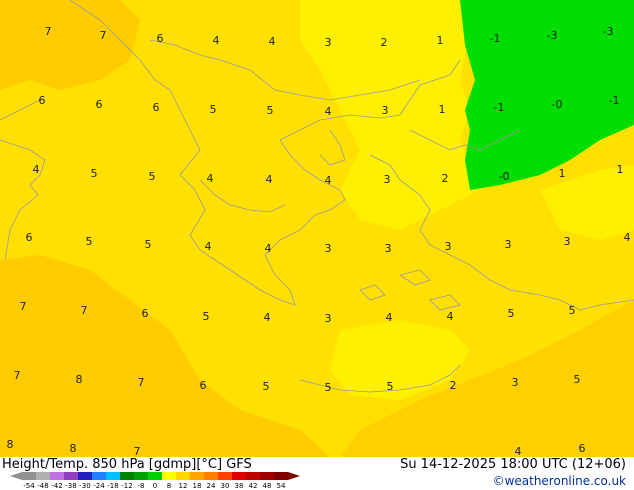 The width and height of the screenshot is (634, 490). What do you see at coordinates (155, 486) in the screenshot?
I see `legend-tick-label: 0` at bounding box center [155, 486].